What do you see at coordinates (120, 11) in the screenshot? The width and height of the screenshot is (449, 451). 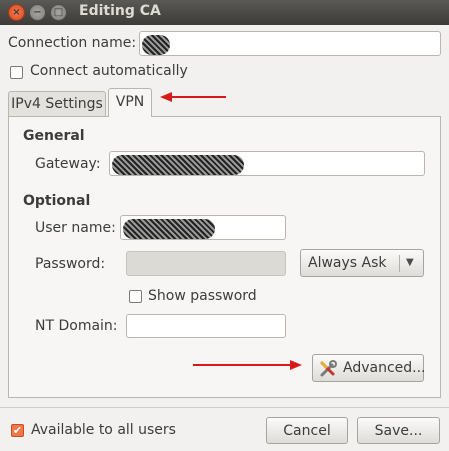 I see `window-title: Editing CA` at bounding box center [120, 11].